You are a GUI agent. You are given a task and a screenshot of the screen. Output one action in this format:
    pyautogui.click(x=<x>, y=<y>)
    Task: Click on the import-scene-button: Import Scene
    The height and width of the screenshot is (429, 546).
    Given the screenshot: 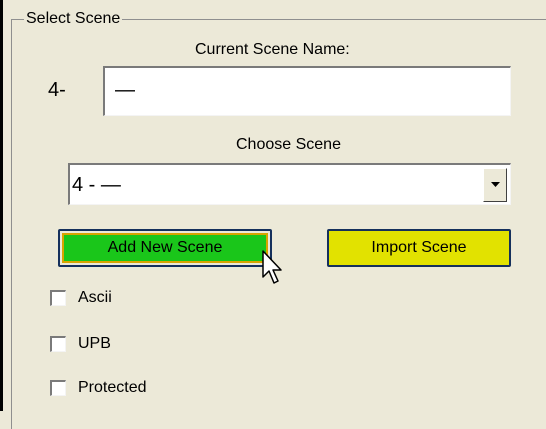 What is the action you would take?
    pyautogui.click(x=419, y=248)
    